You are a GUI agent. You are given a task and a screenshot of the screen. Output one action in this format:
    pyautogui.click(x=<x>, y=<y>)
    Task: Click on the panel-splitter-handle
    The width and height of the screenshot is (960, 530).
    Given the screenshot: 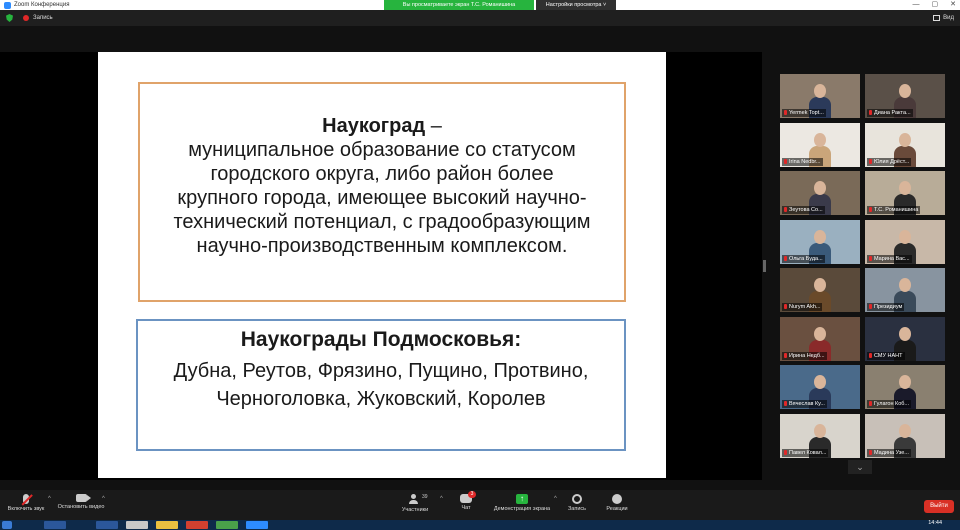 What is the action you would take?
    pyautogui.click(x=764, y=266)
    